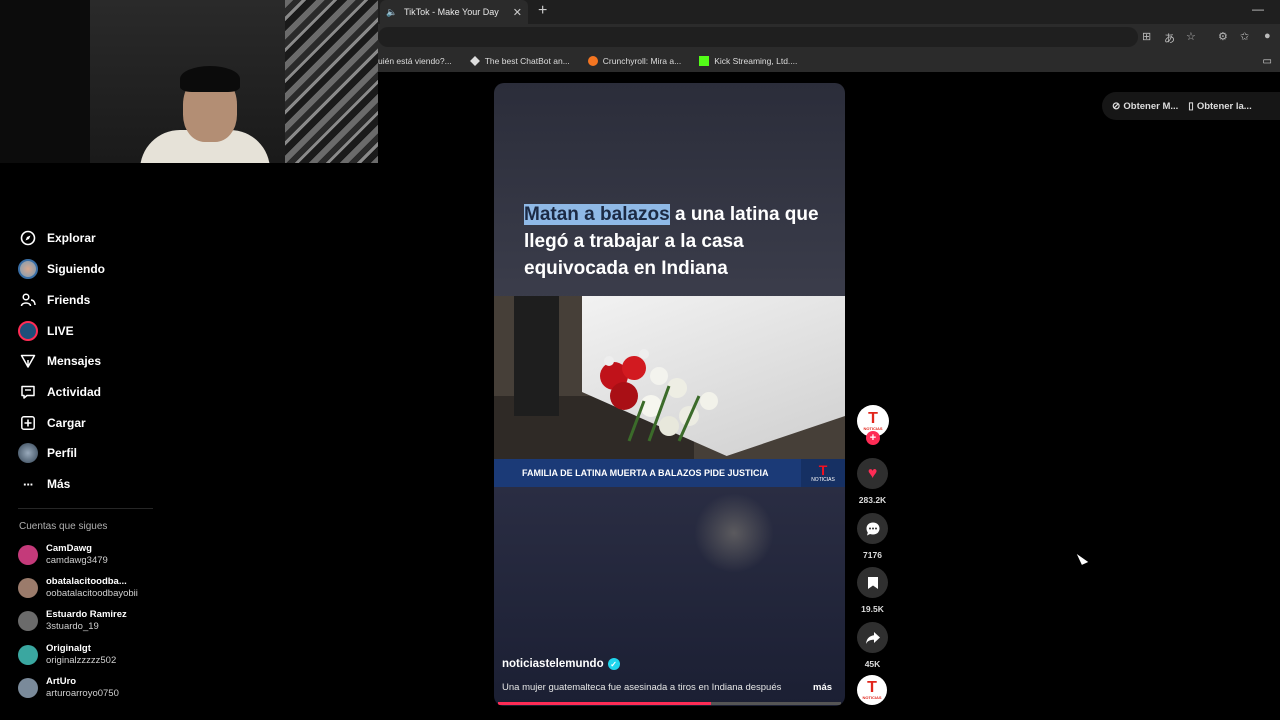  I want to click on mouse-cursor, so click(1082, 558).